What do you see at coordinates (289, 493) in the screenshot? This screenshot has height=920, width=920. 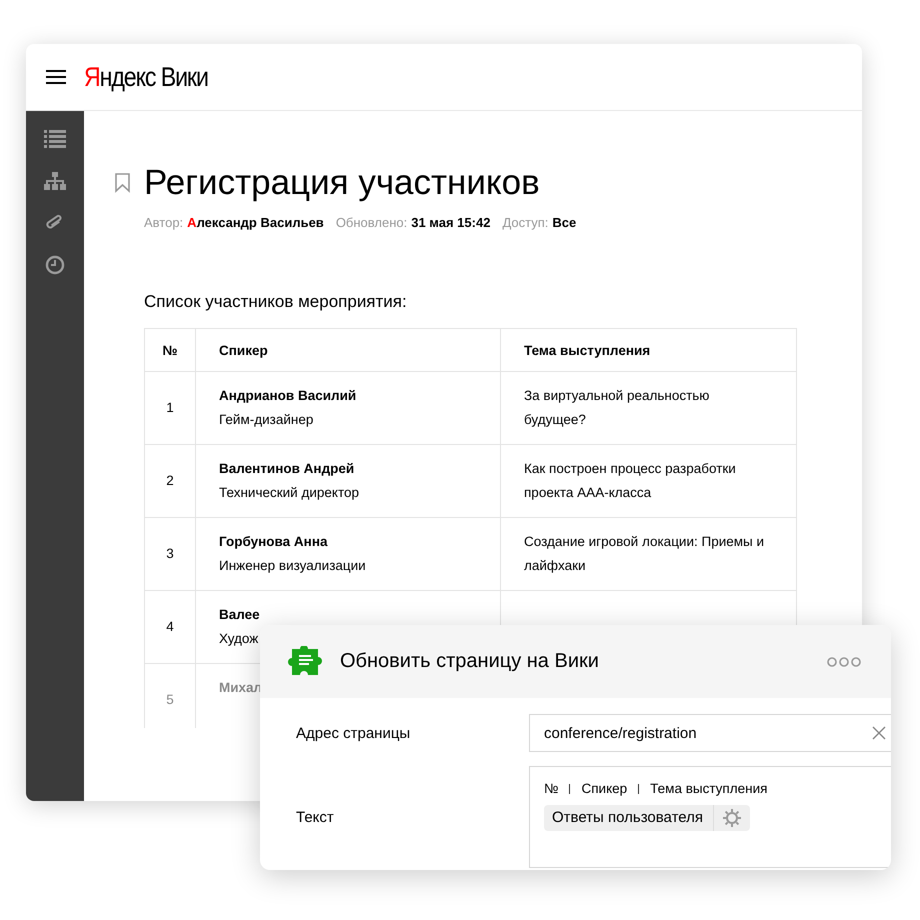 I see `speaker-role: Технический директор` at bounding box center [289, 493].